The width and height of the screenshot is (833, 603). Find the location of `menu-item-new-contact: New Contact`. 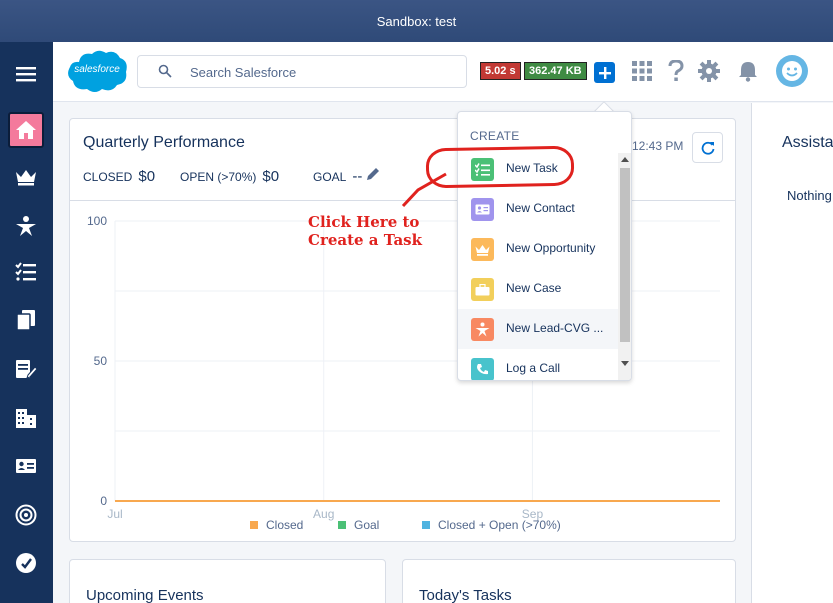

menu-item-new-contact: New Contact is located at coordinates (538, 209).